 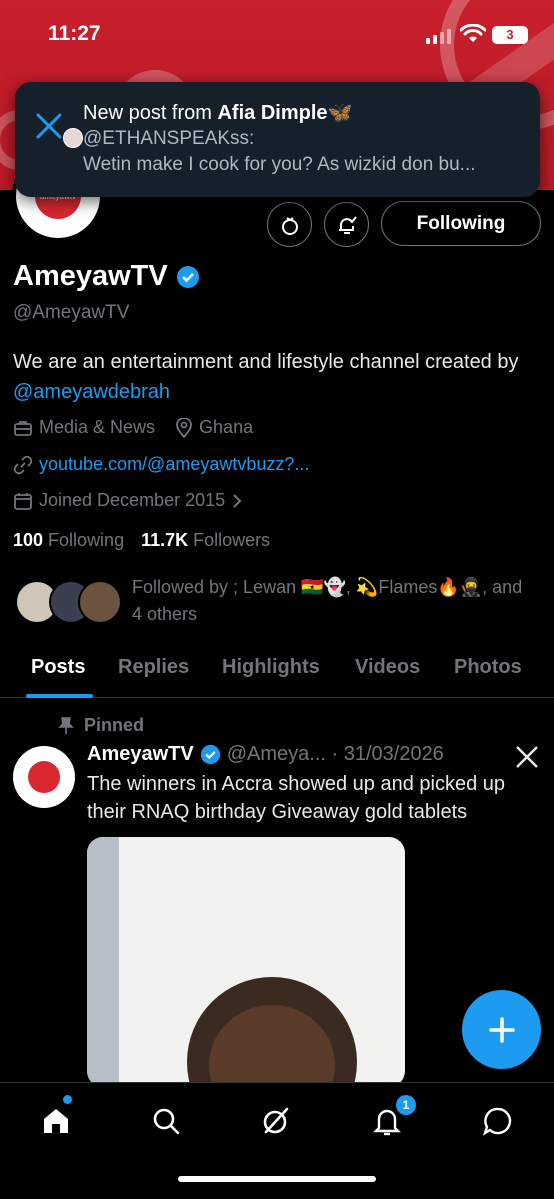 I want to click on tab-posts: Posts, so click(x=58, y=667).